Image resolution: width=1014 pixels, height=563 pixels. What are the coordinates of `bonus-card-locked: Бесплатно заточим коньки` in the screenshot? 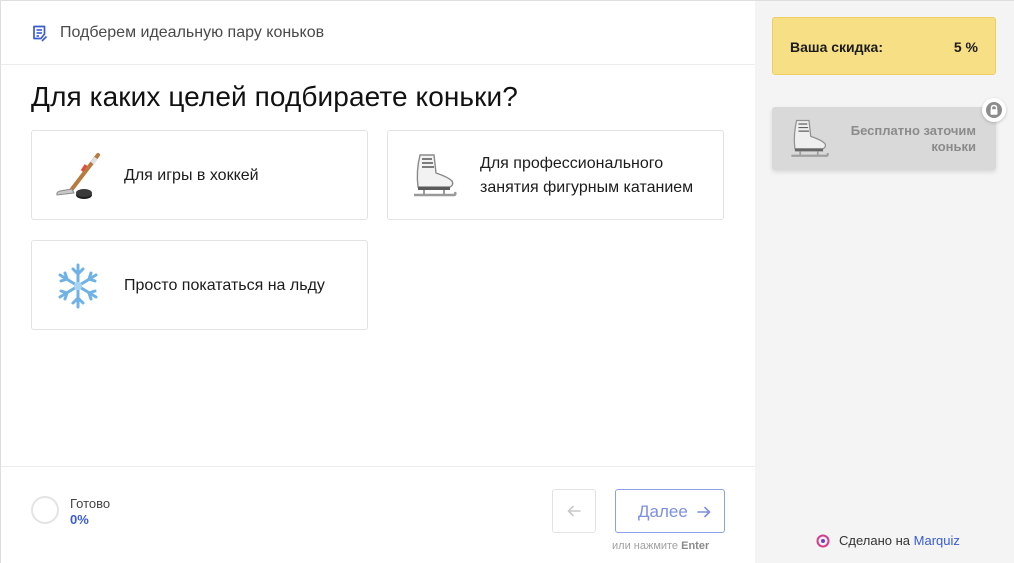 It's located at (884, 138).